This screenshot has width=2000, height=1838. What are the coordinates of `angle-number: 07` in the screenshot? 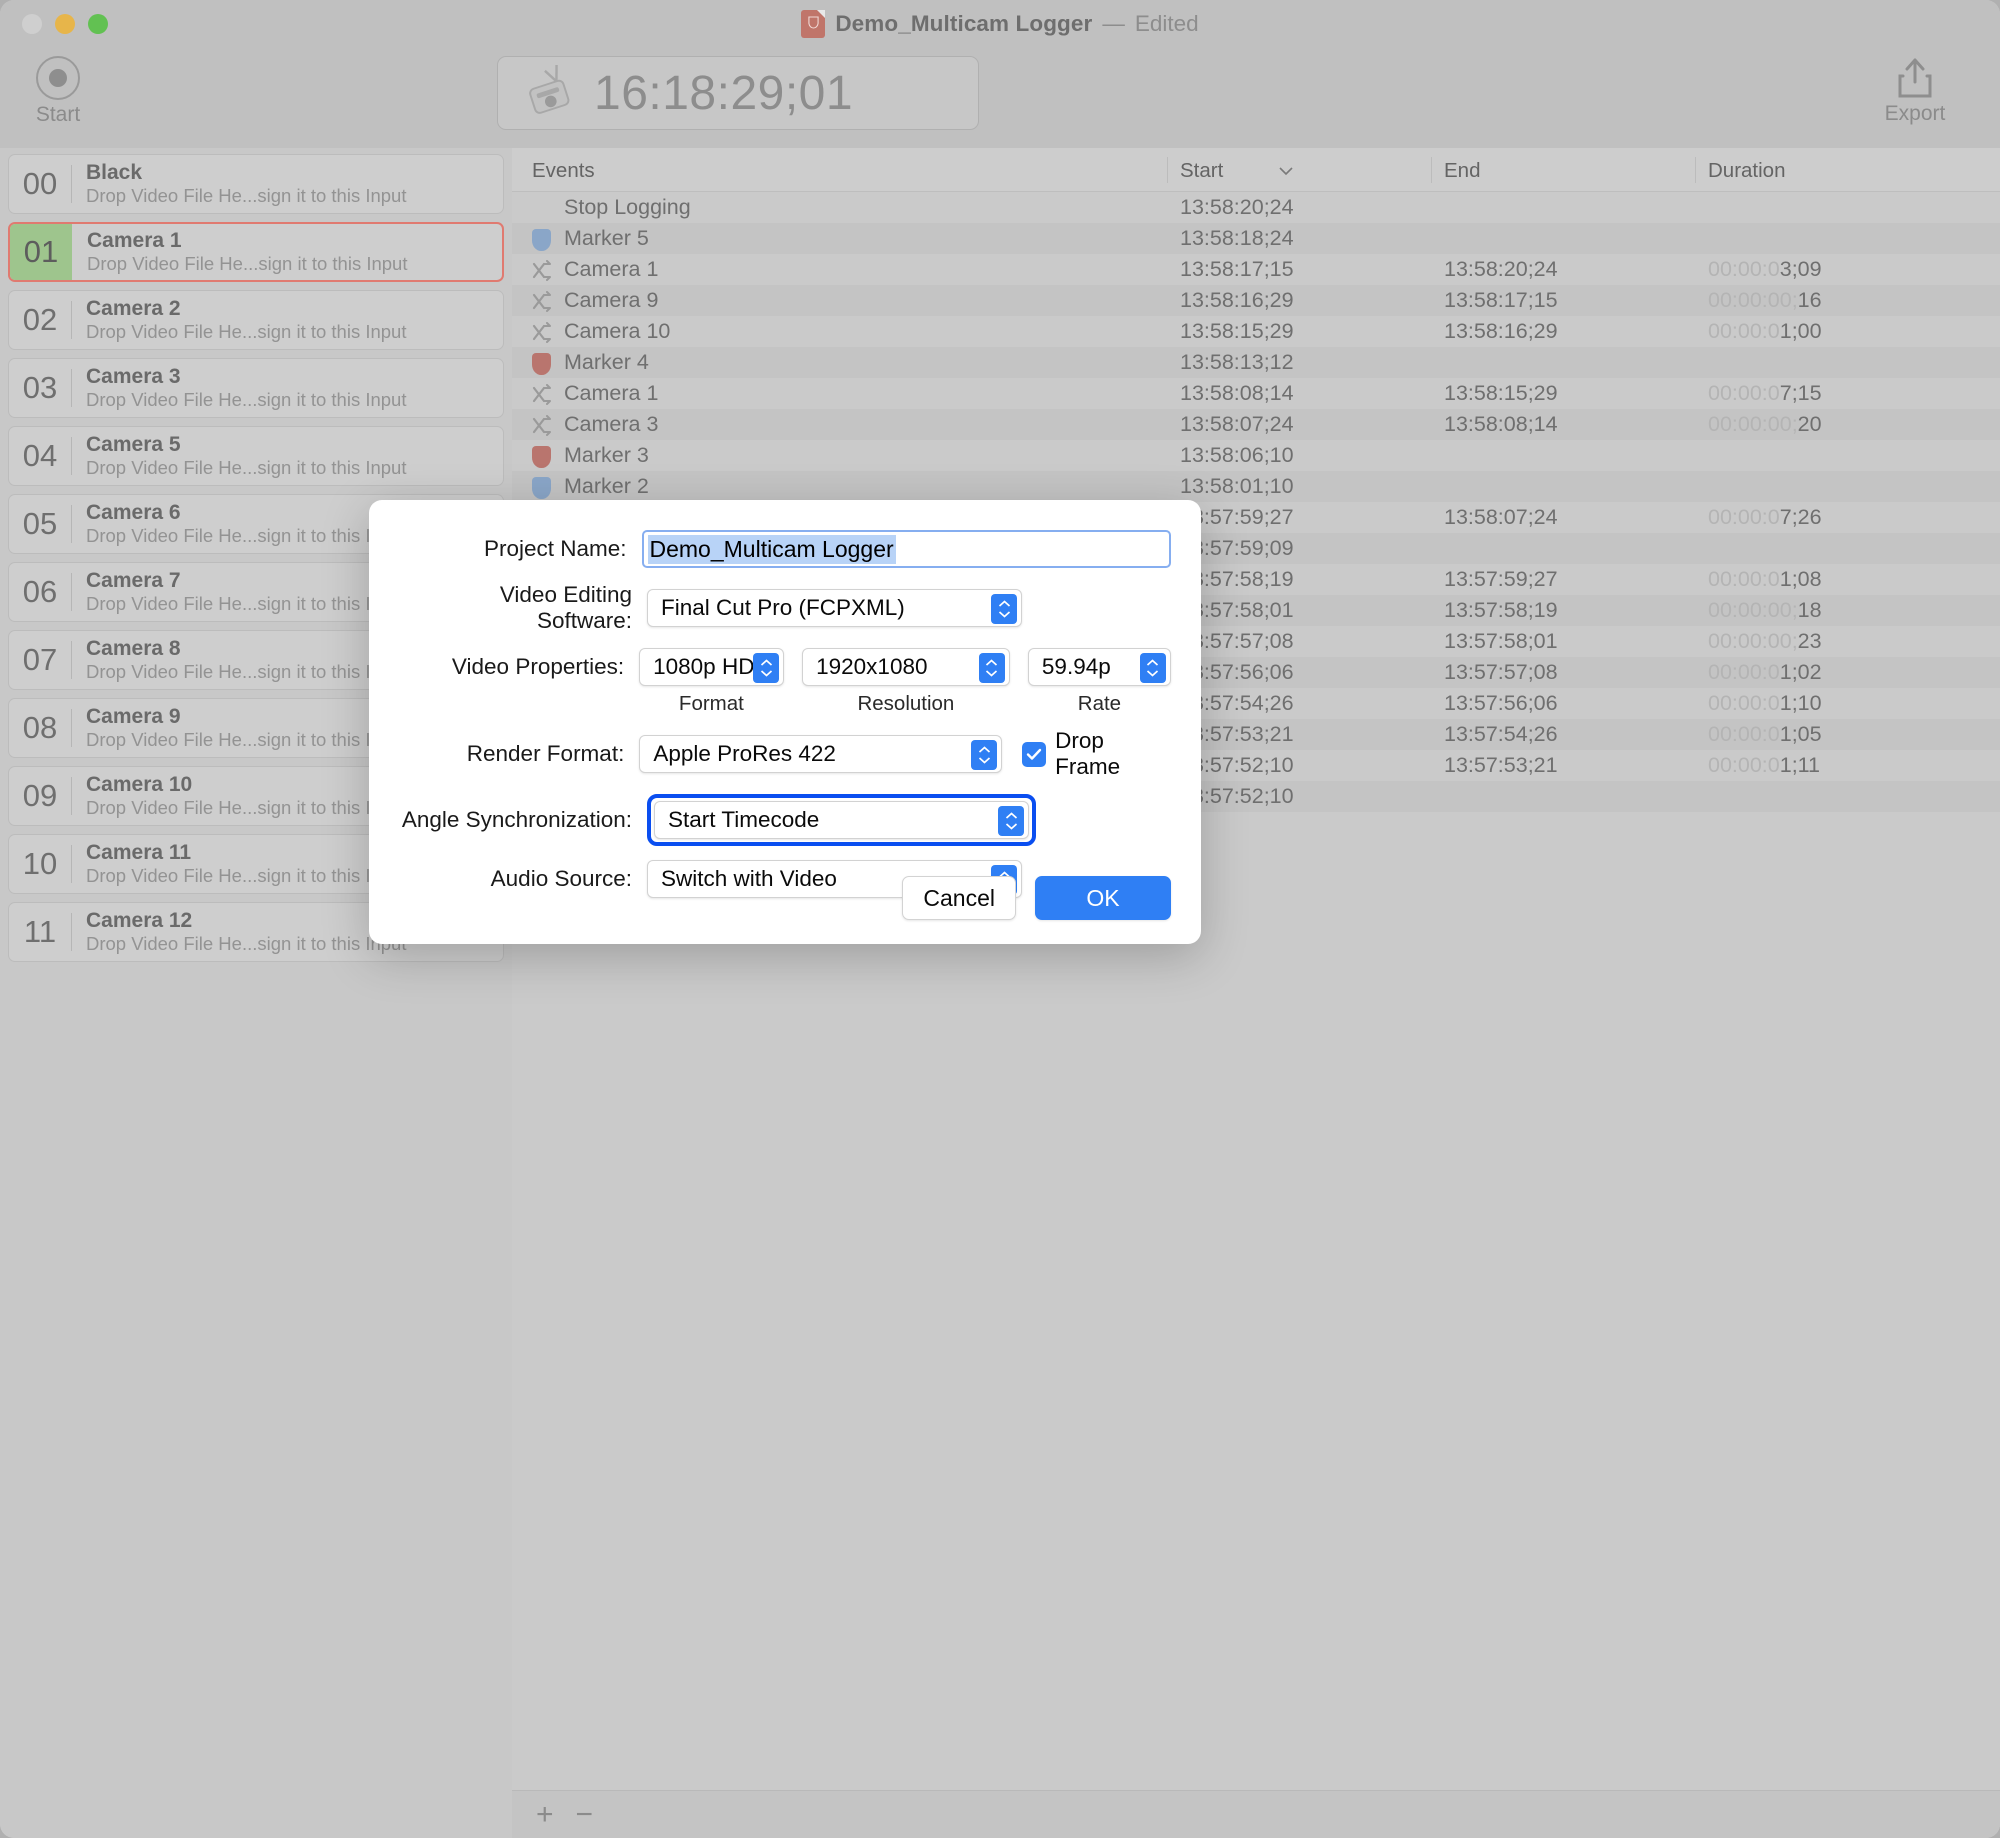 It's located at (40, 659).